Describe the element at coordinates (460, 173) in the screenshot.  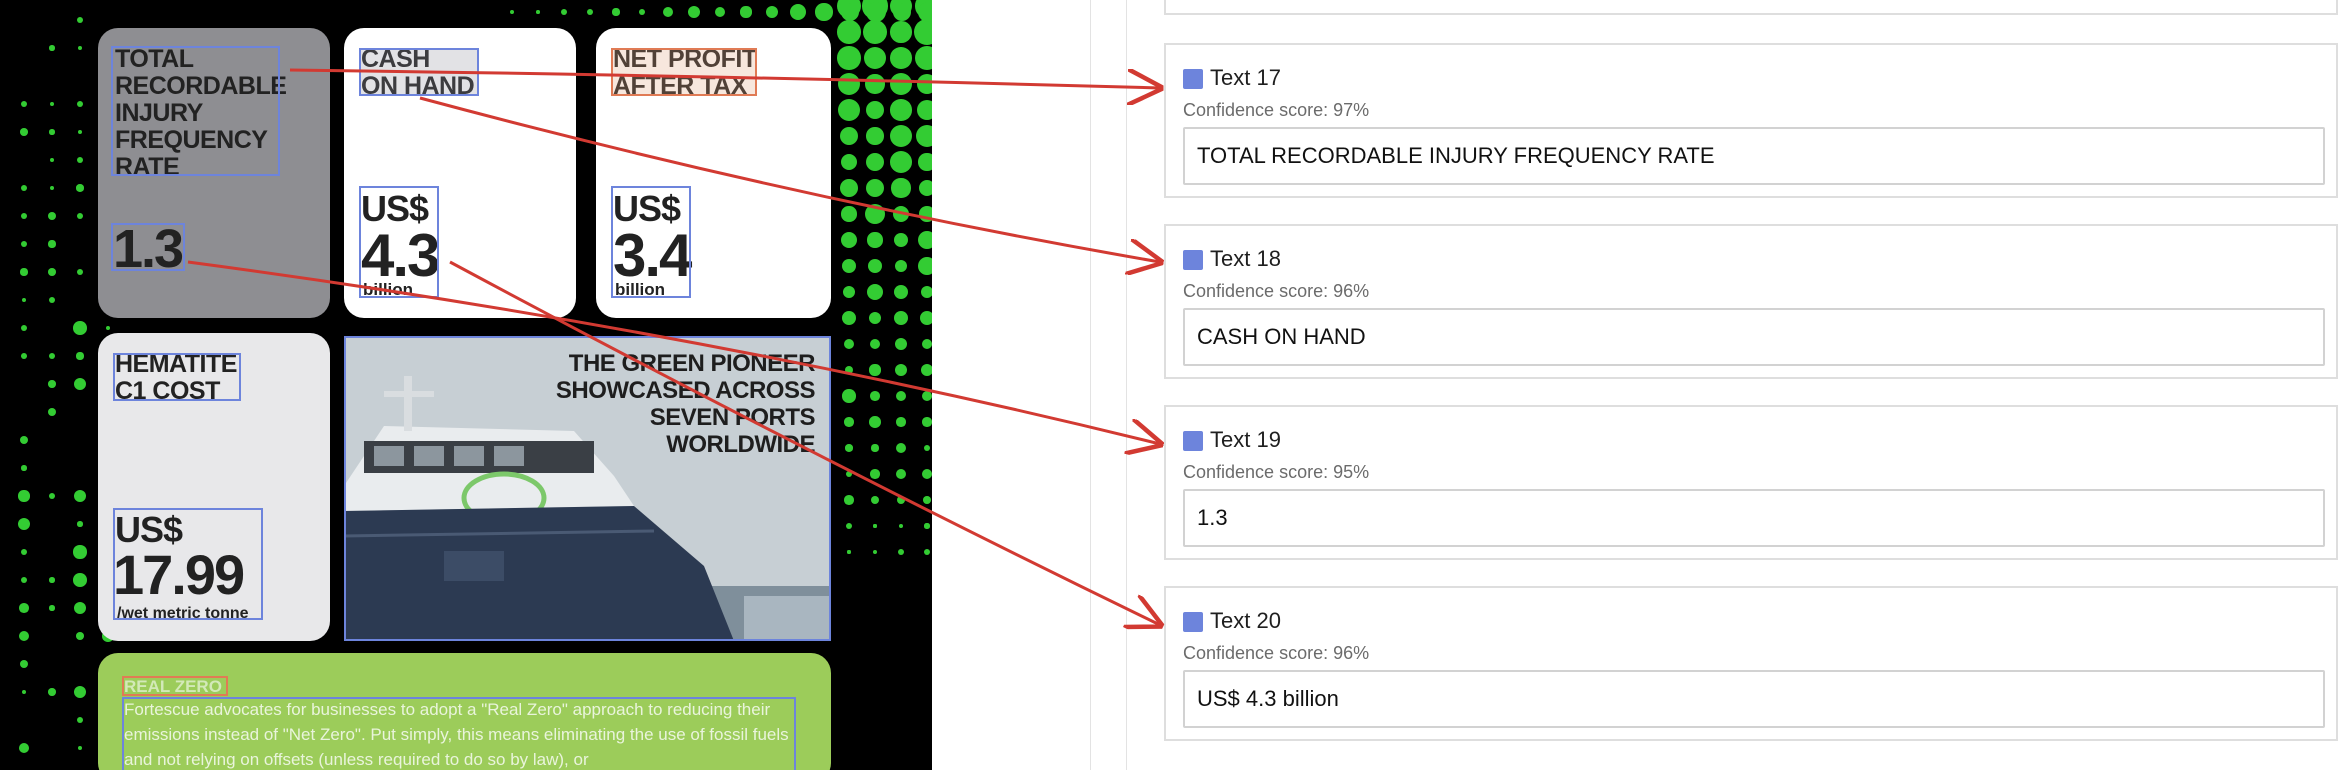
I see `cash-card: CASH ON HAND US$ 4.3 billion` at that location.